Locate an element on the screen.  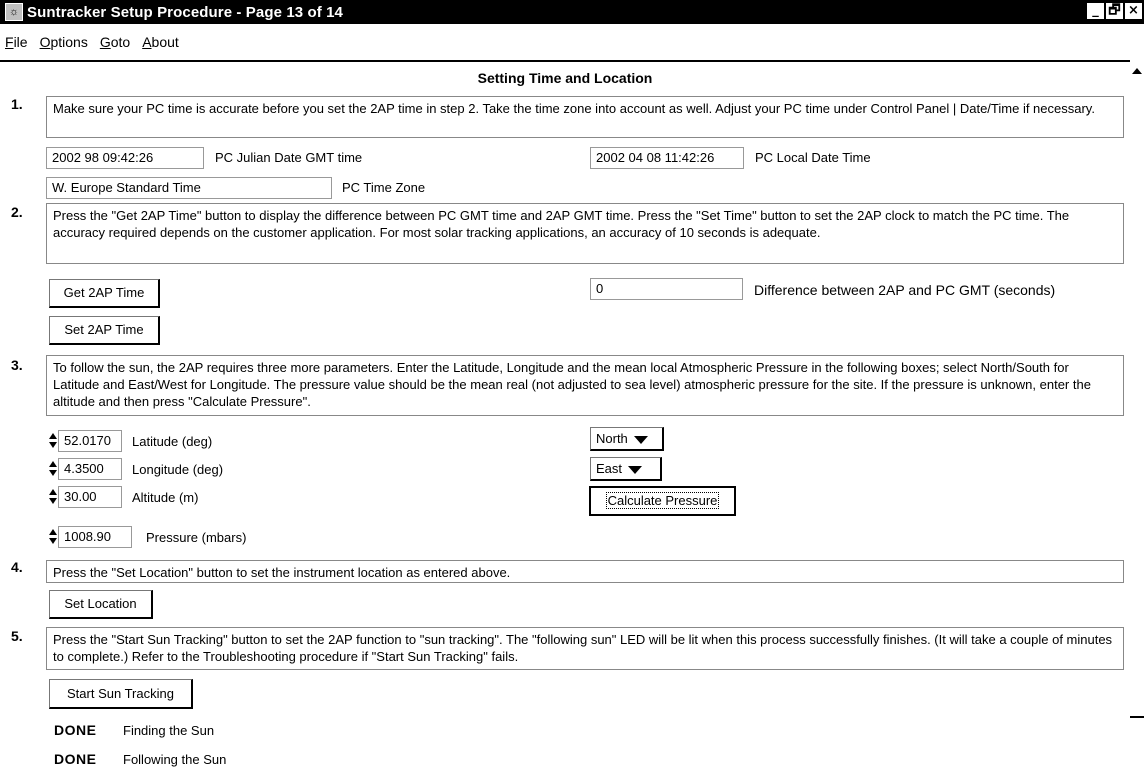
sun-icon: ☼ is located at coordinates (14, 12).